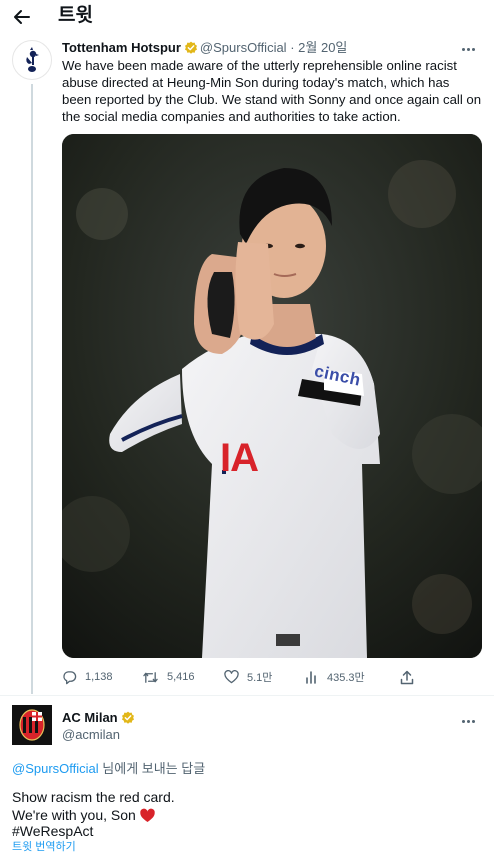  I want to click on reply-button: 1,138, so click(87, 677).